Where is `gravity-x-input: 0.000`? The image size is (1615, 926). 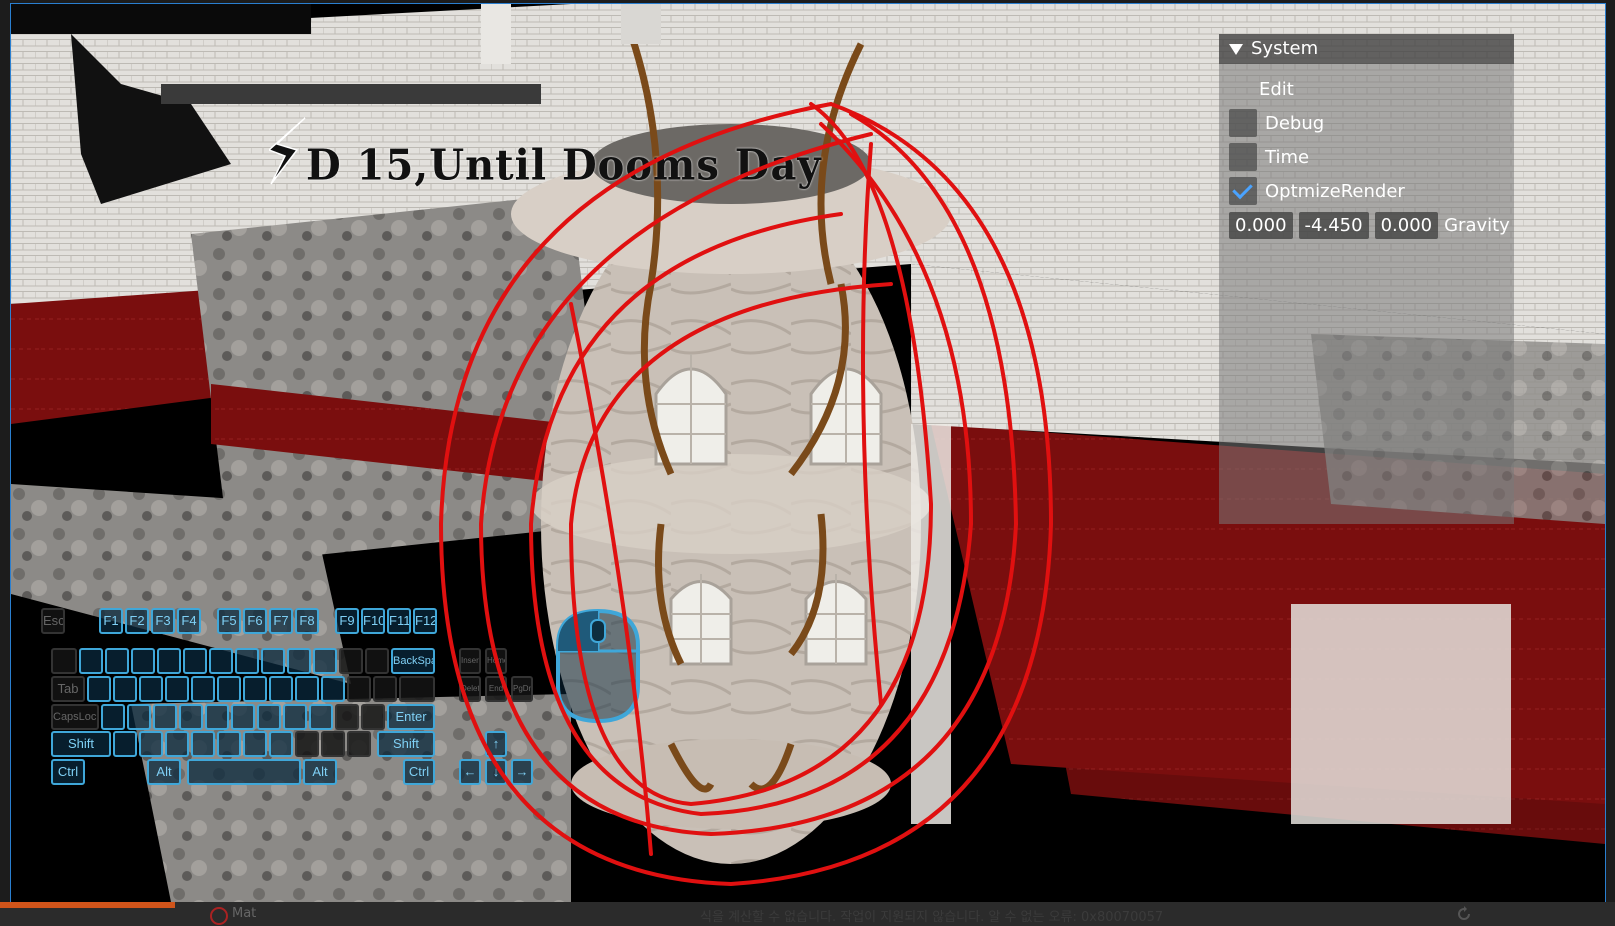
gravity-x-input: 0.000 is located at coordinates (1261, 225).